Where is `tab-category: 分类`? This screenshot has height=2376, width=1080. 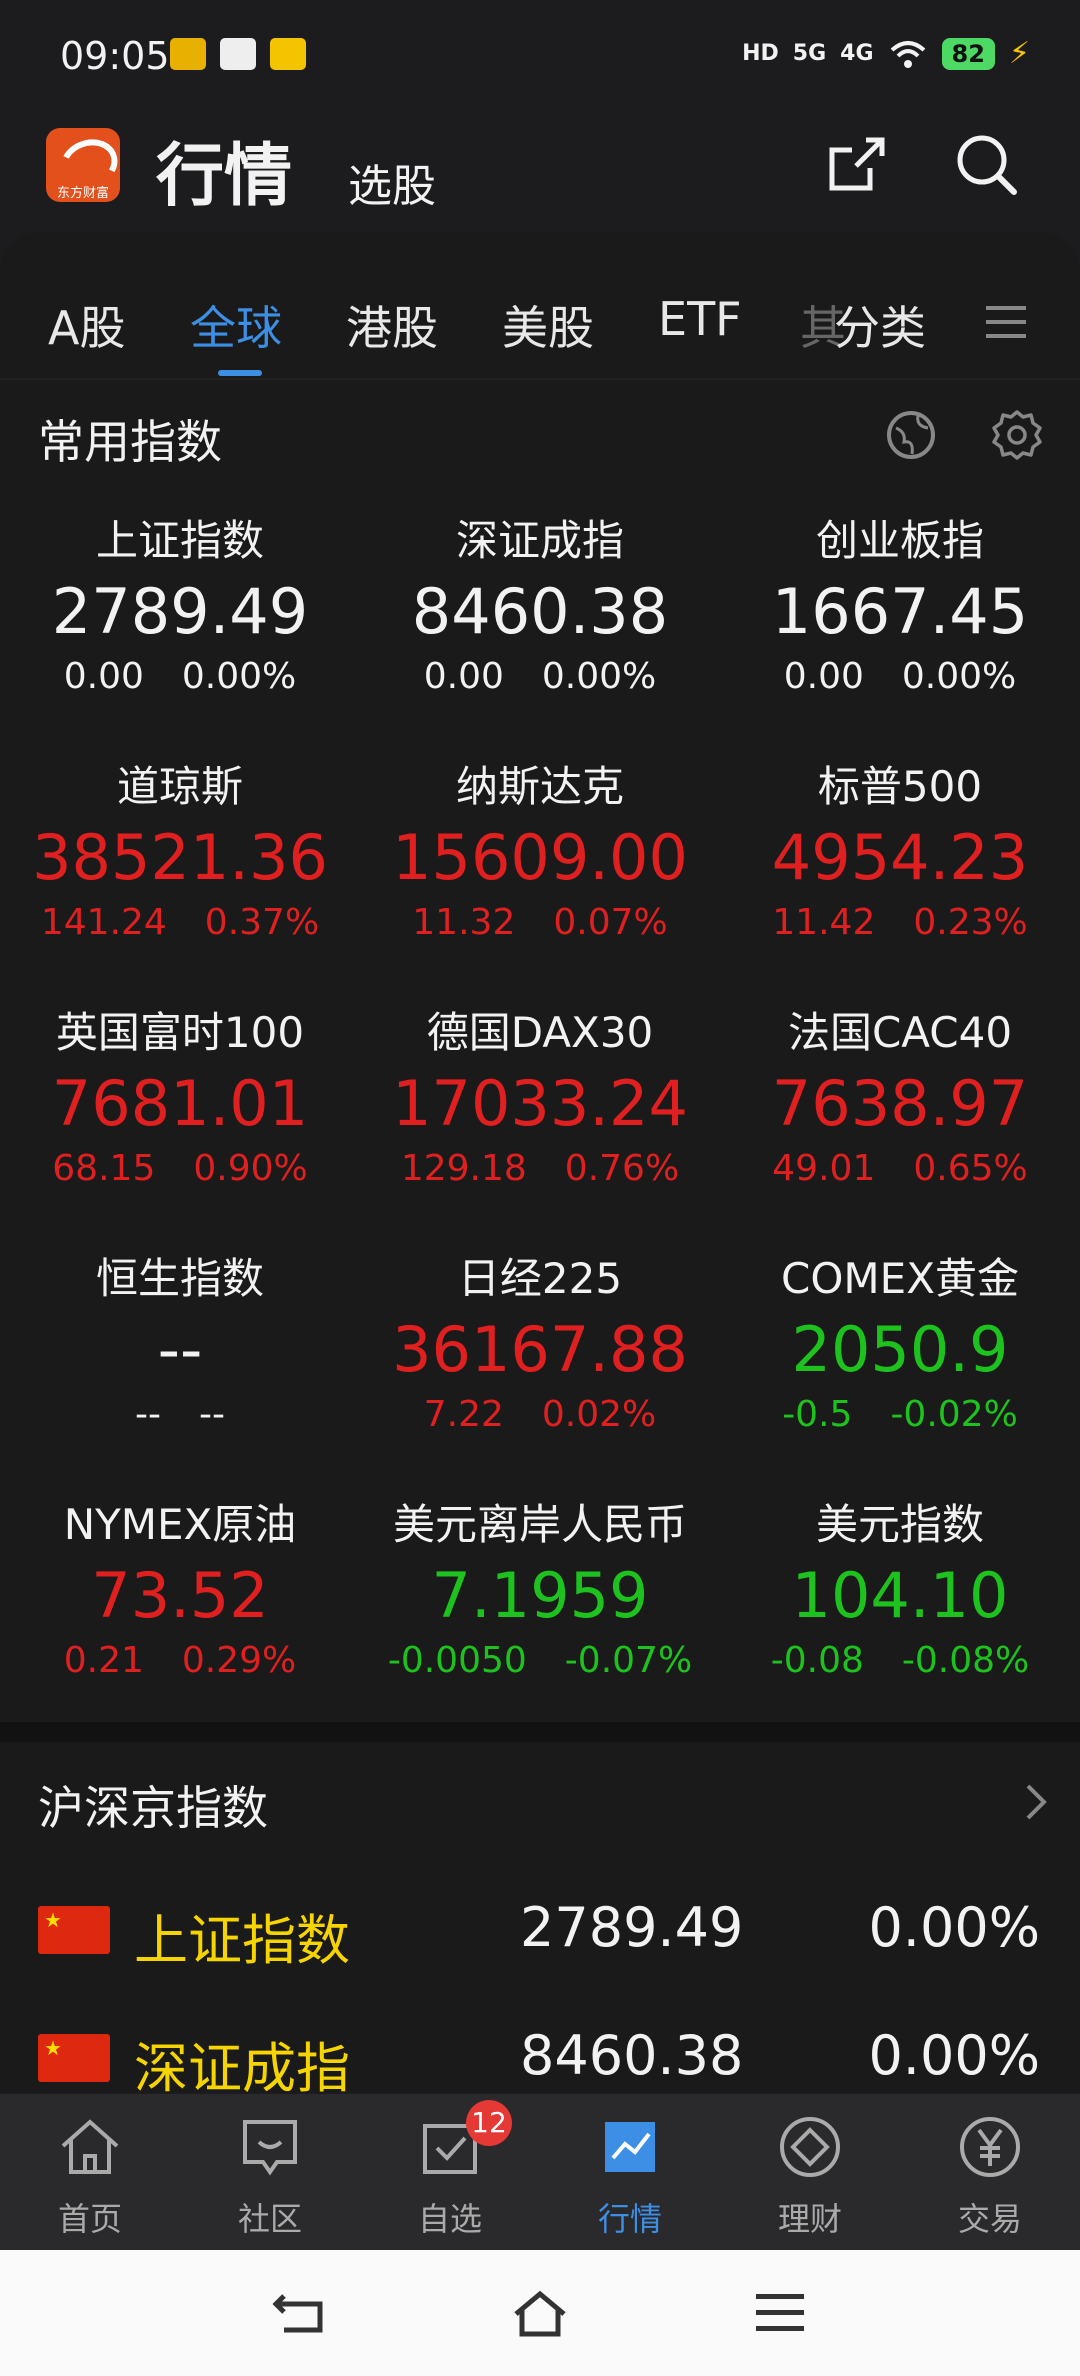
tab-category: 分类 is located at coordinates (880, 325).